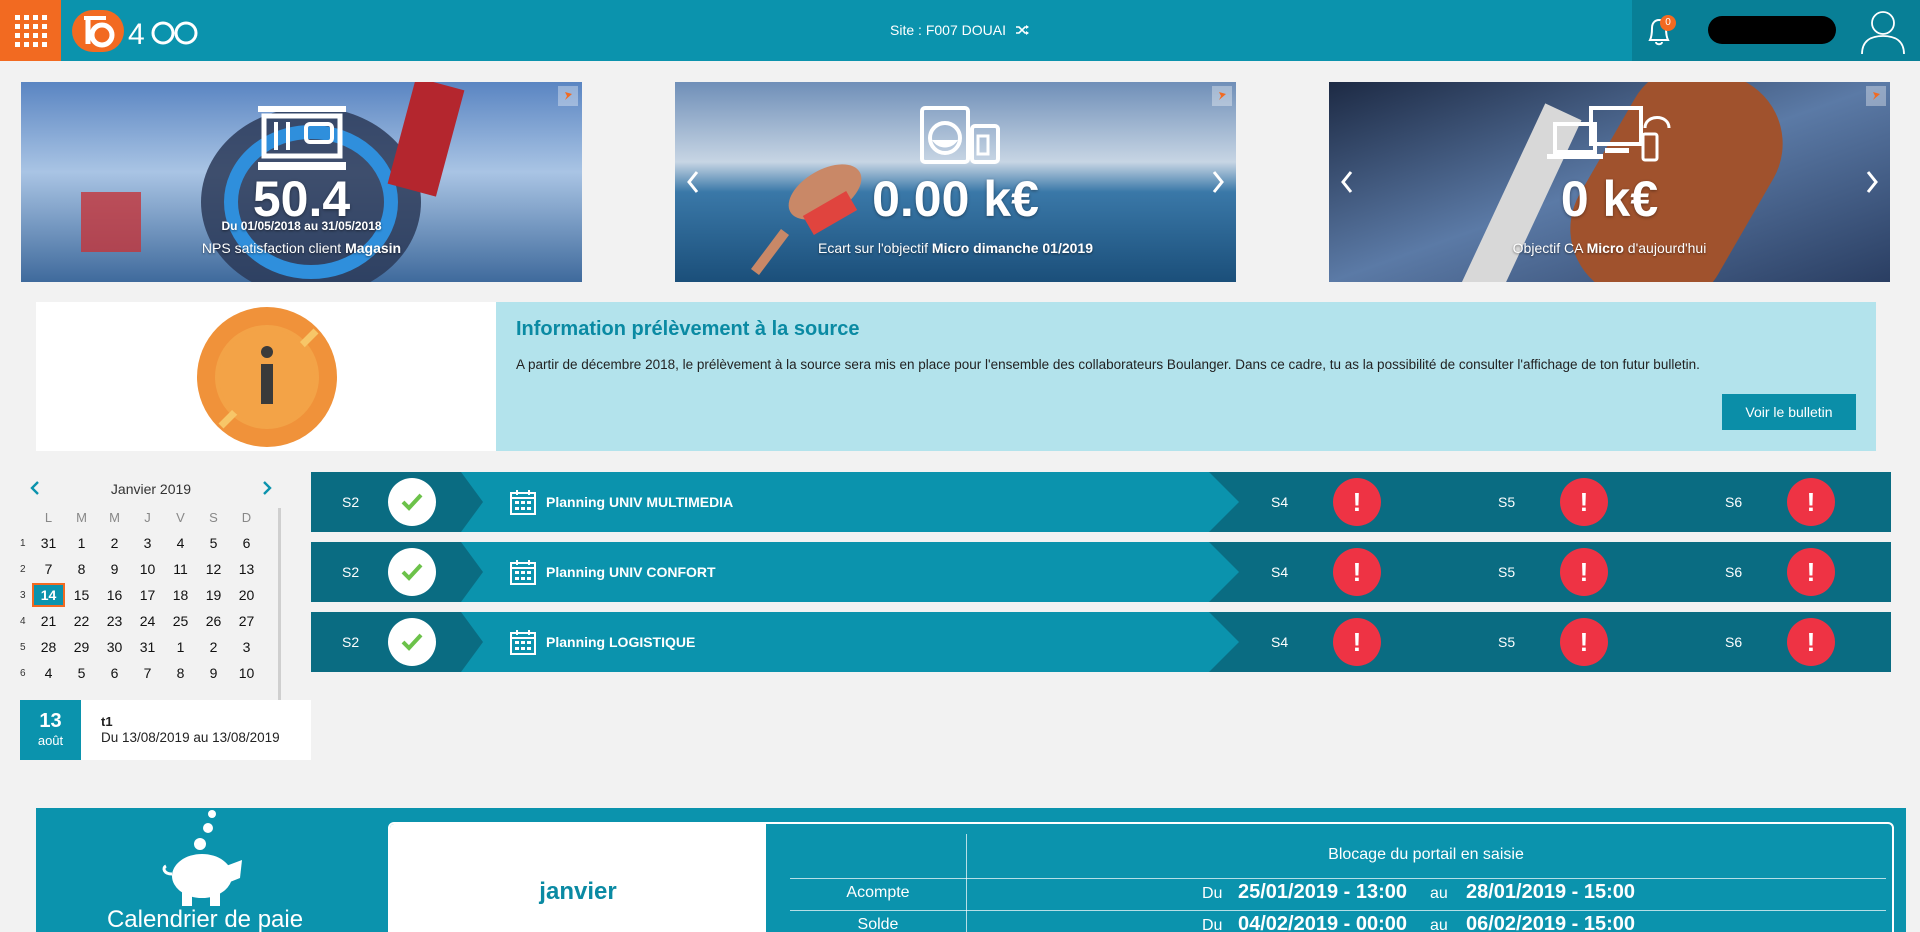  Describe the element at coordinates (878, 924) in the screenshot. I see `row-label: Solde` at that location.